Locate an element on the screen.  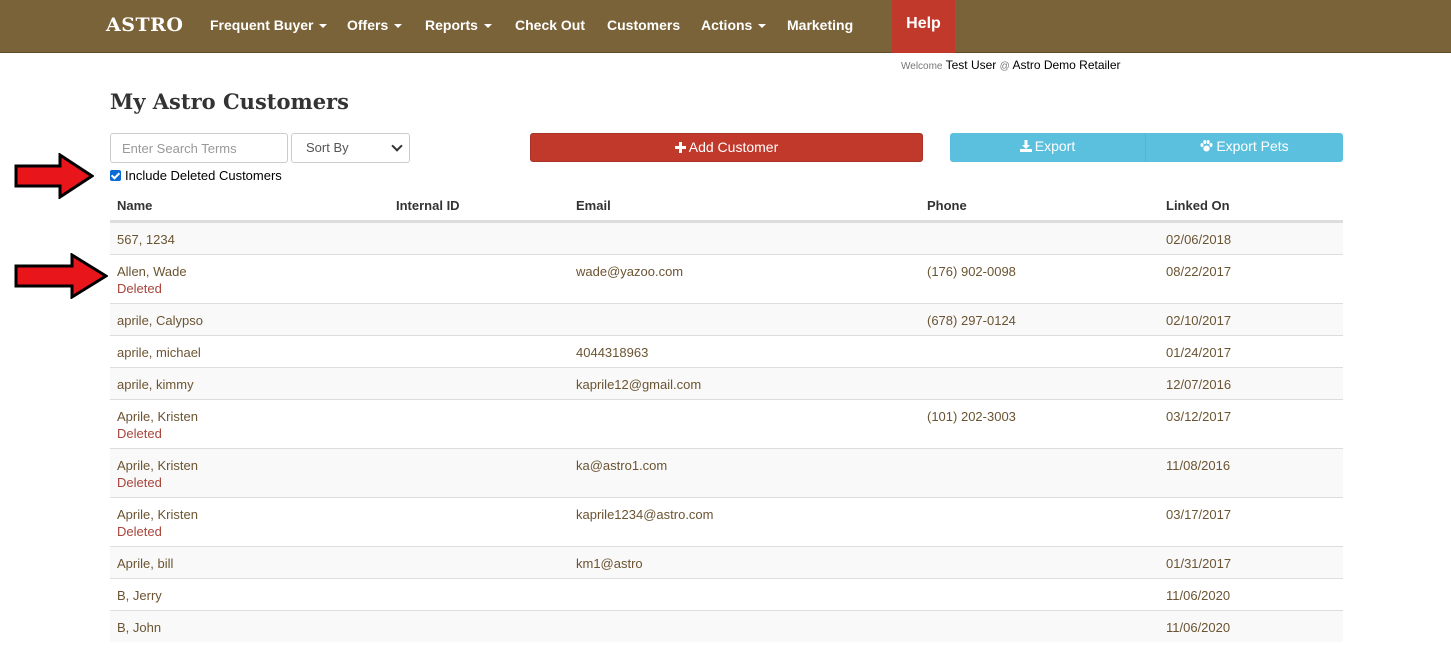
nav-offers: Offers is located at coordinates (375, 25).